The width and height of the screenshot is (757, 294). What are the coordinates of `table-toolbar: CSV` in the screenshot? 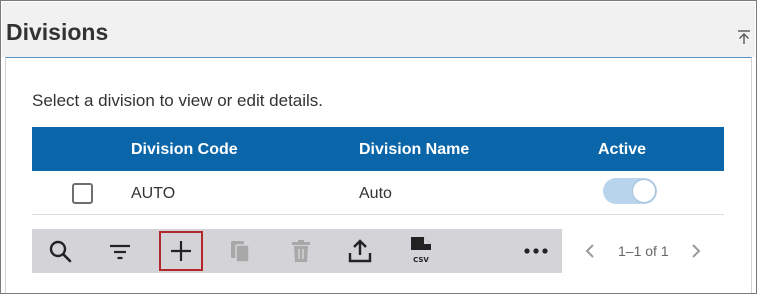 It's located at (297, 251).